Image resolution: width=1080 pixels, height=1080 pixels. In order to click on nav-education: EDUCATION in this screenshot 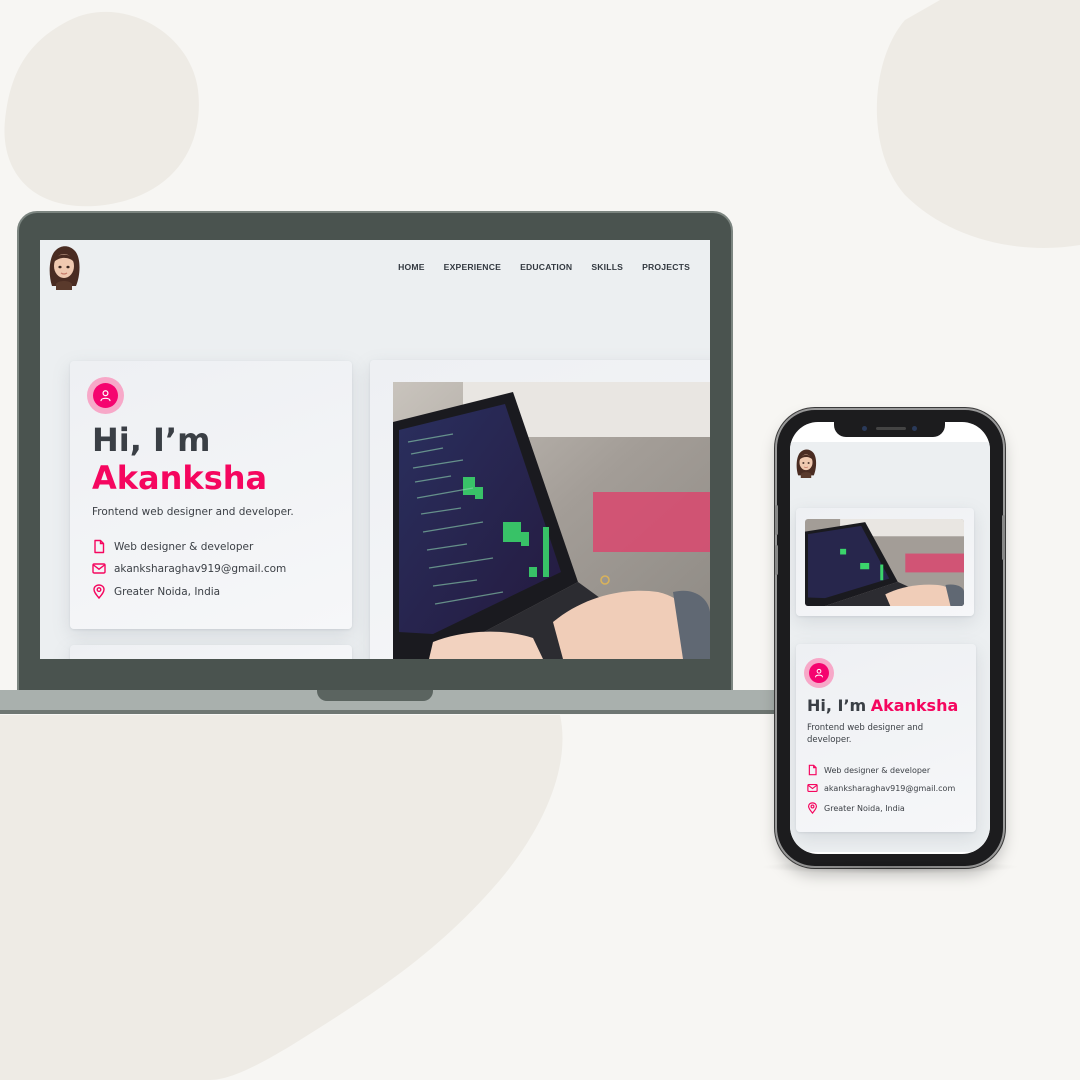, I will do `click(546, 267)`.